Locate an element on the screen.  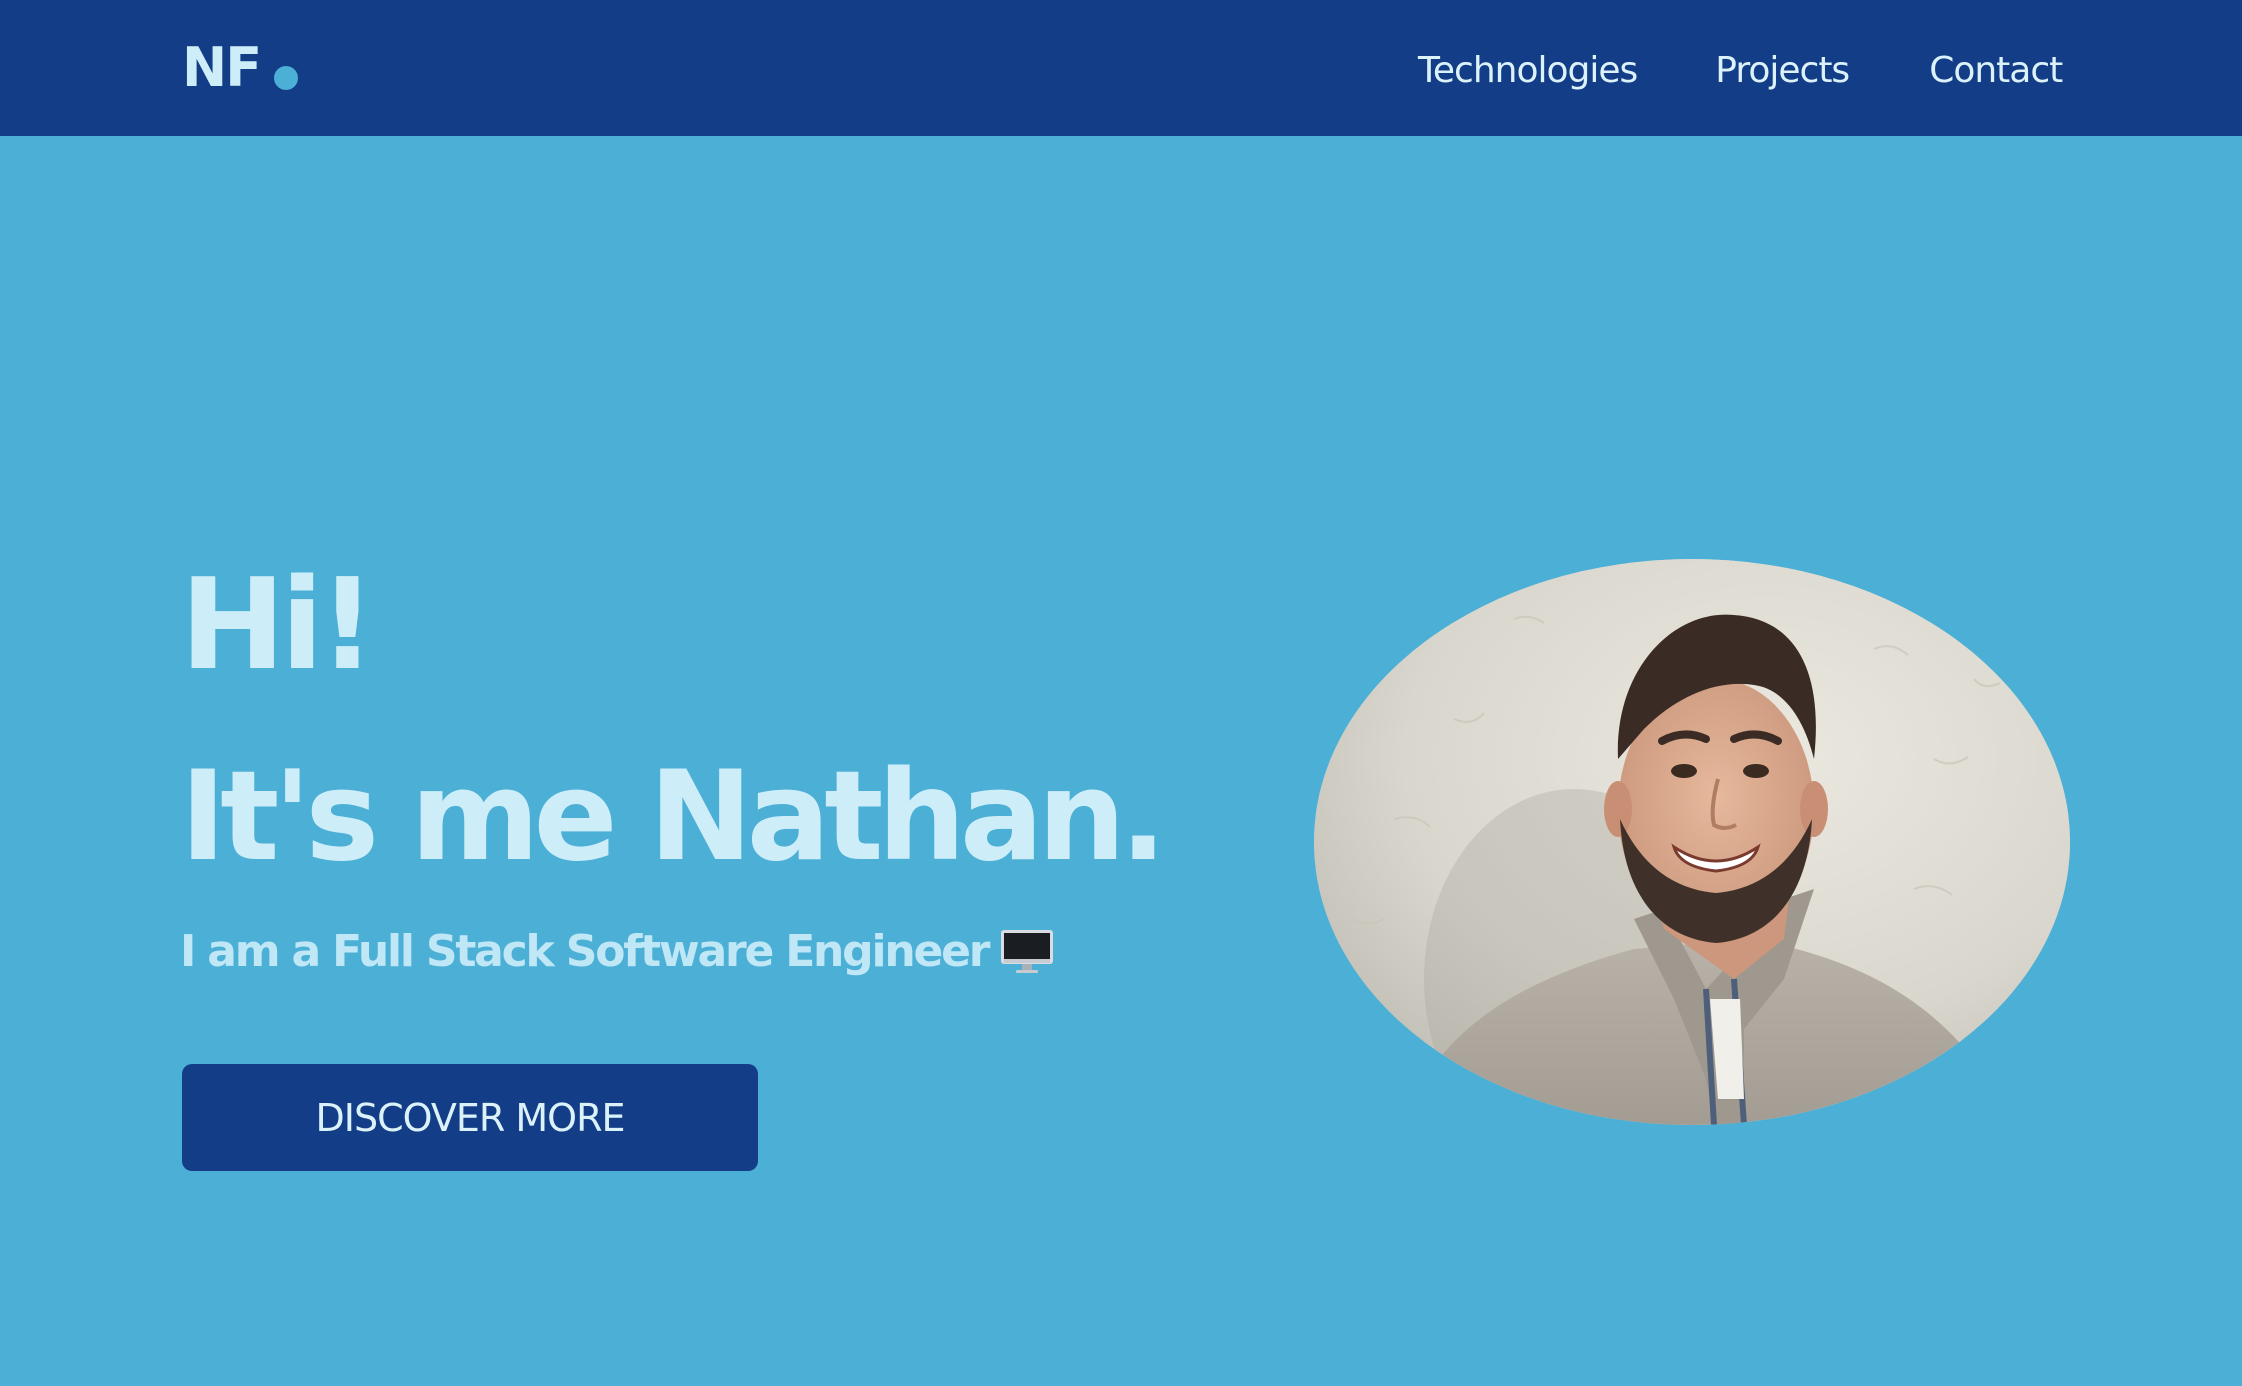
nav-link-technologies: Technologies is located at coordinates (1528, 70).